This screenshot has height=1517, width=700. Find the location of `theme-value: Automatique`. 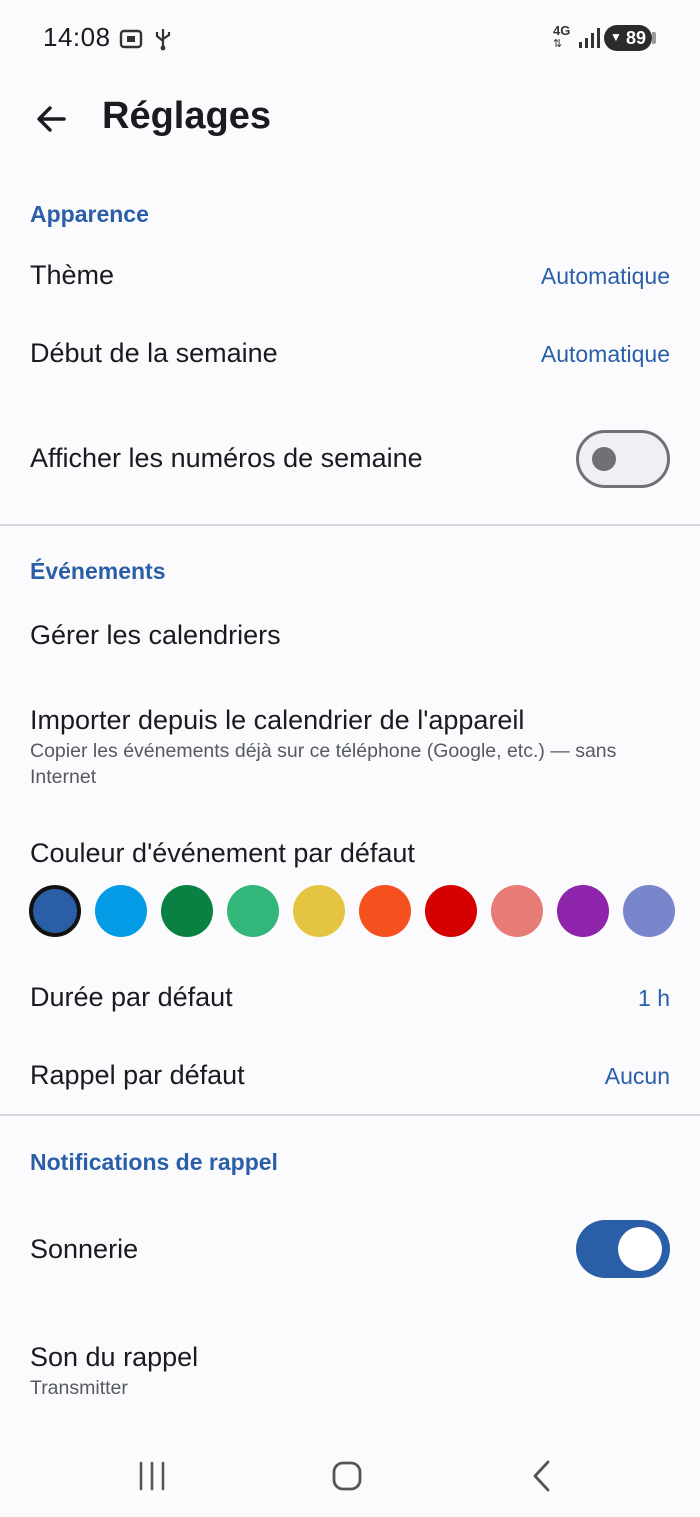

theme-value: Automatique is located at coordinates (605, 276).